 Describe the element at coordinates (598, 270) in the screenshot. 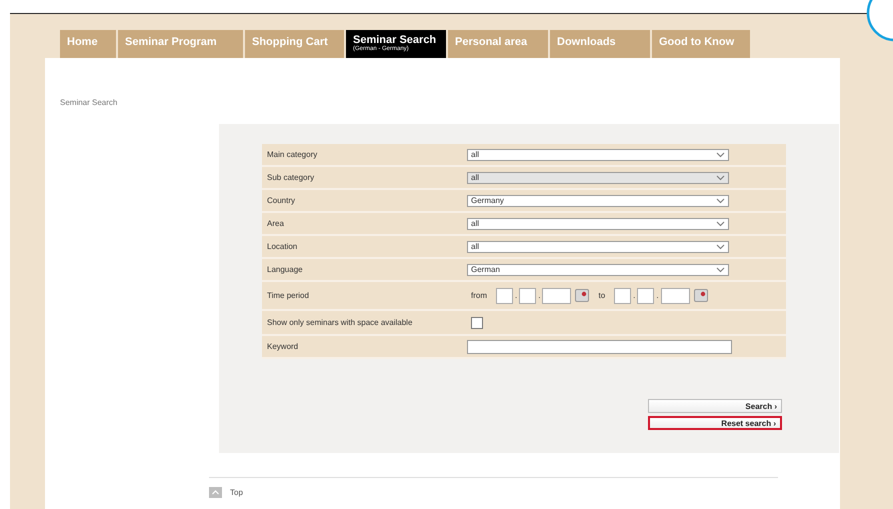

I see `dropdown-field: German` at that location.